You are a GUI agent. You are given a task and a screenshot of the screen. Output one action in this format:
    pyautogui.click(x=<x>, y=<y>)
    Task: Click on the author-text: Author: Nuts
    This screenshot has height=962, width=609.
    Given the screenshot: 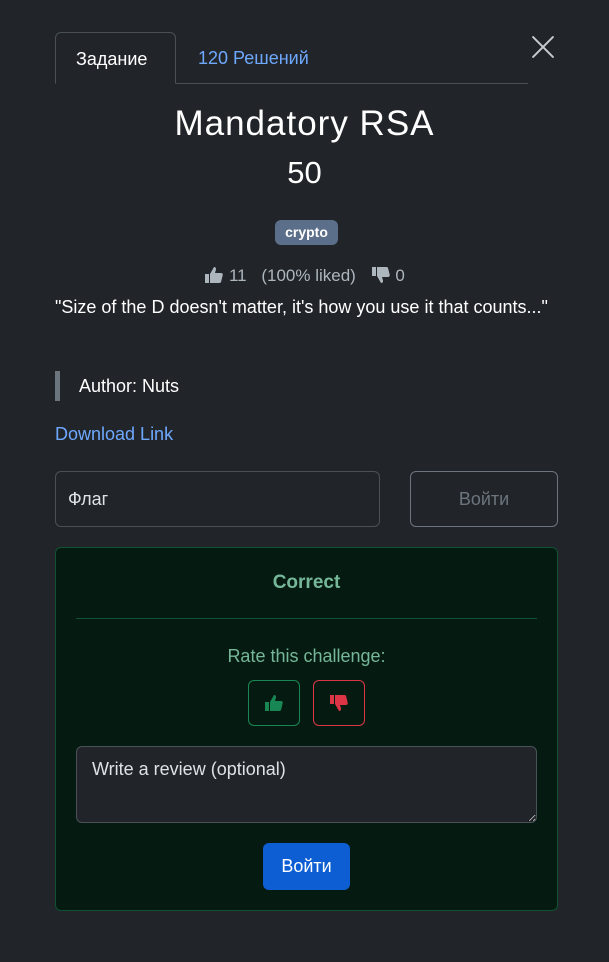 What is the action you would take?
    pyautogui.click(x=129, y=386)
    